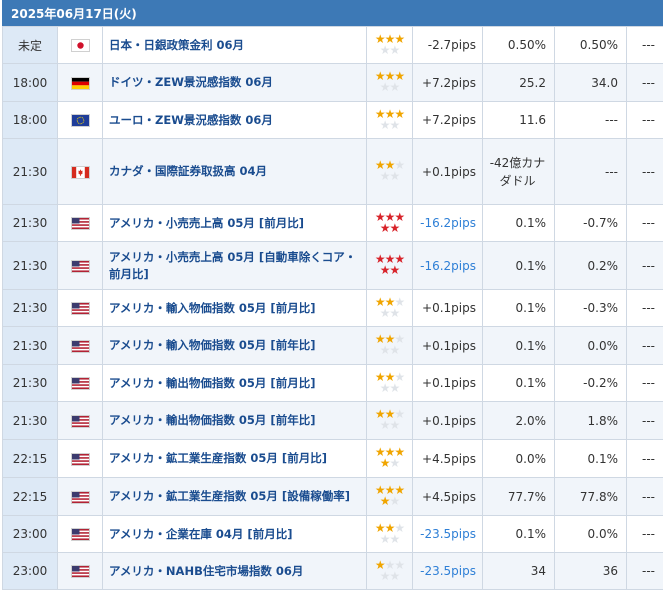 The height and width of the screenshot is (597, 663). Describe the element at coordinates (234, 223) in the screenshot. I see `indicator-link: アメリカ・小売売上高 05月 [前月比]` at that location.